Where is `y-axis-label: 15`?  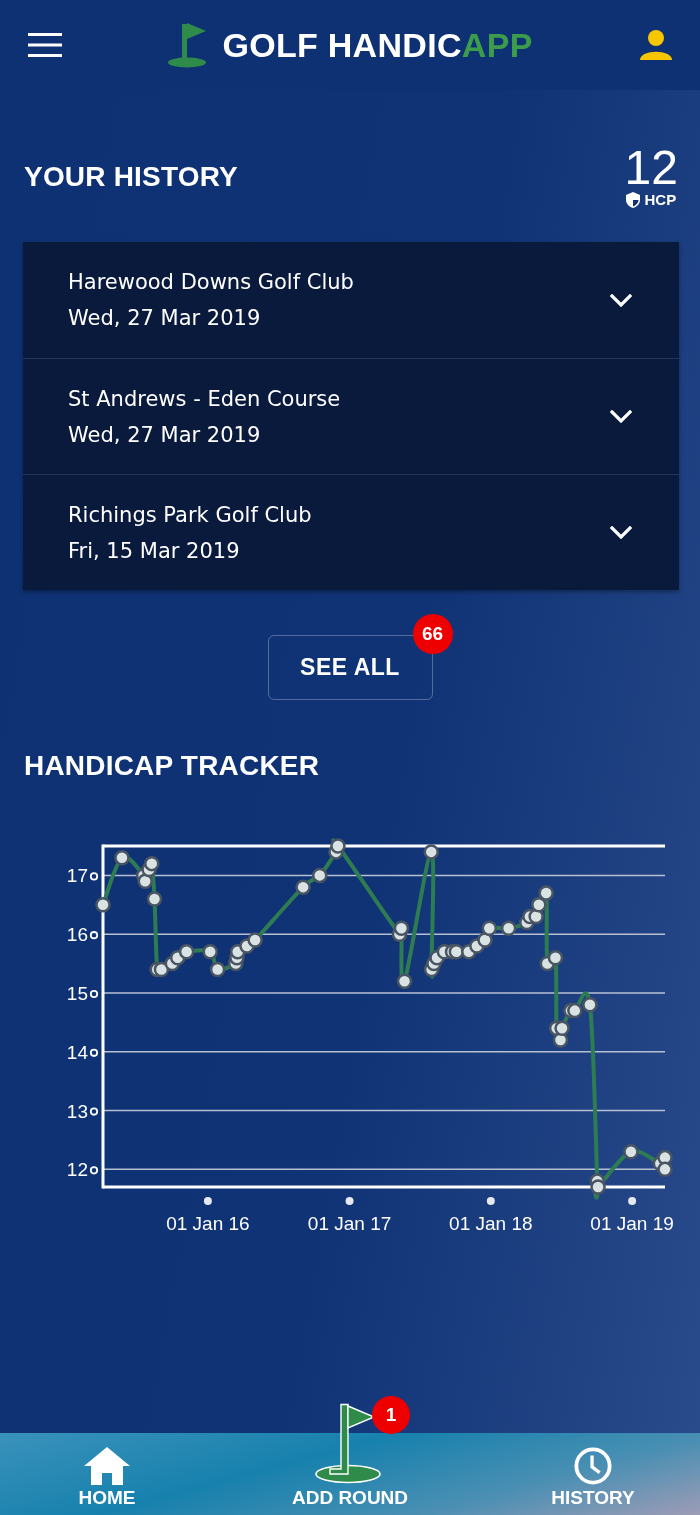
y-axis-label: 15 is located at coordinates (77, 993).